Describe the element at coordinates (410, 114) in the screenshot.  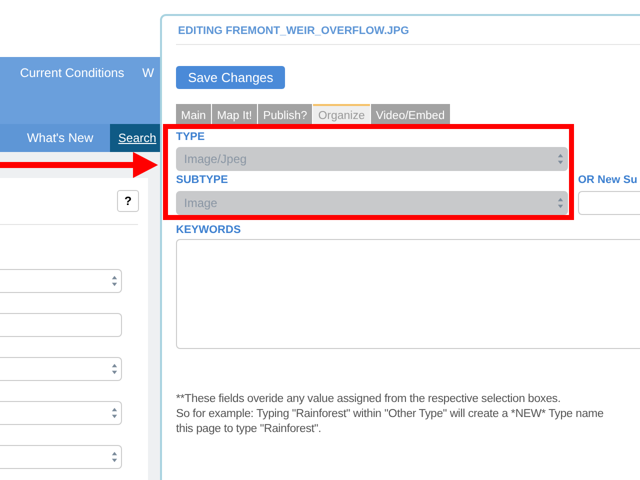
I see `tab: Video/Embed` at that location.